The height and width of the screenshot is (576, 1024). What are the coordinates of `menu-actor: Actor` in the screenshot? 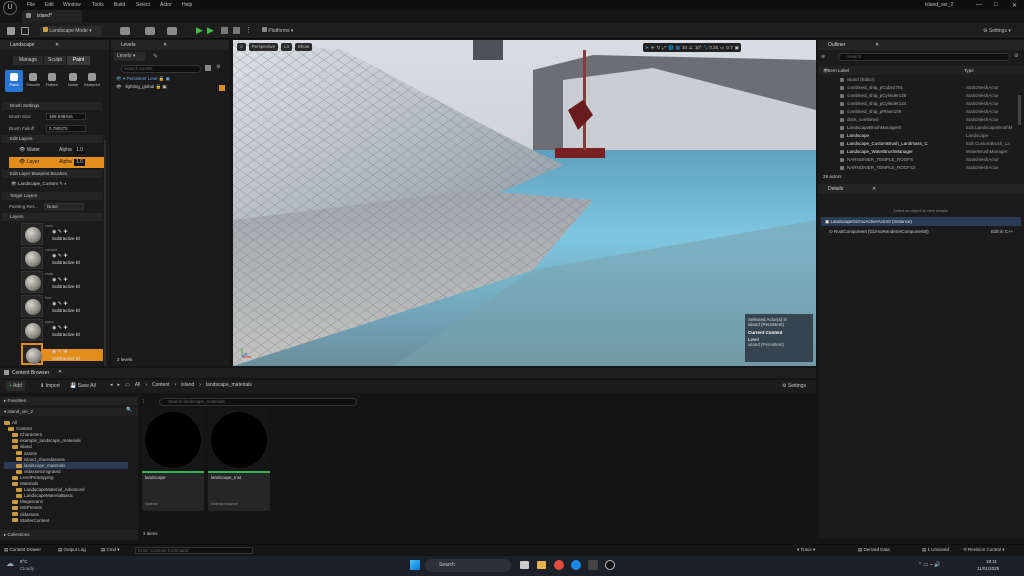 It's located at (166, 5).